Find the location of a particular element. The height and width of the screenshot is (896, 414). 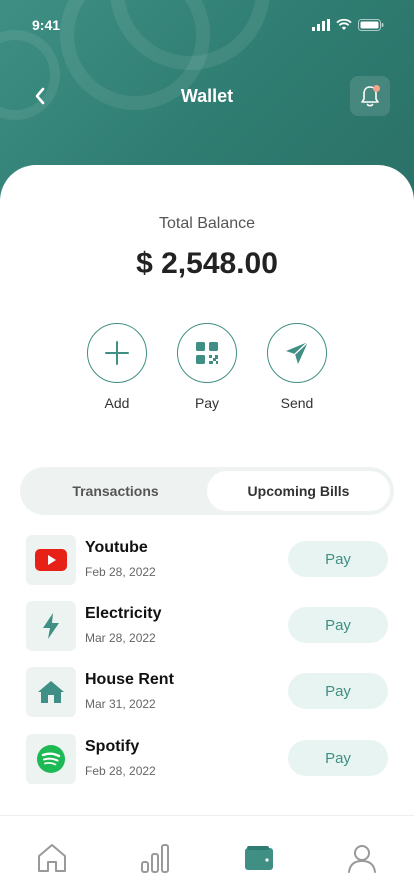

page-title: Wallet is located at coordinates (207, 95).